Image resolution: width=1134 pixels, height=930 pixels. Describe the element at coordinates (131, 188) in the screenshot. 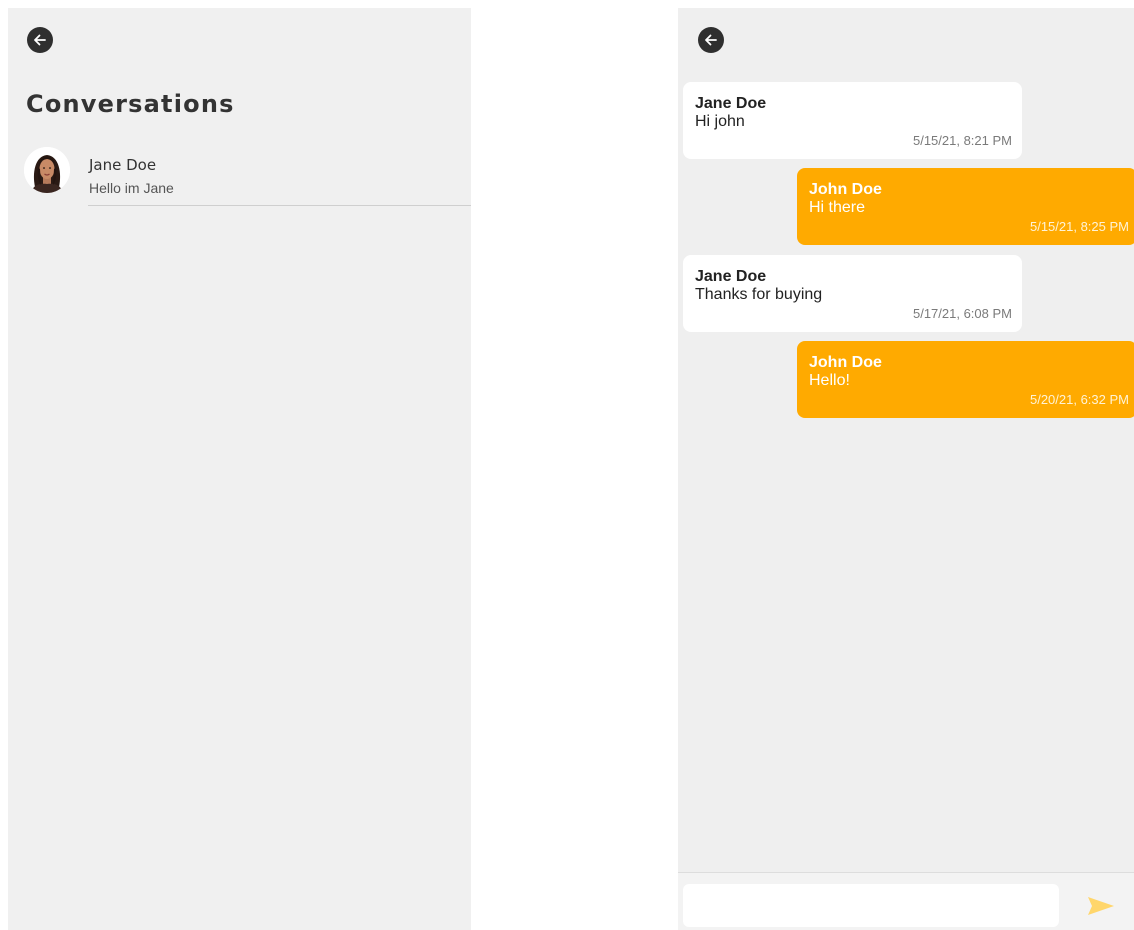

I see `conversation-preview: Hello im Jane` at that location.